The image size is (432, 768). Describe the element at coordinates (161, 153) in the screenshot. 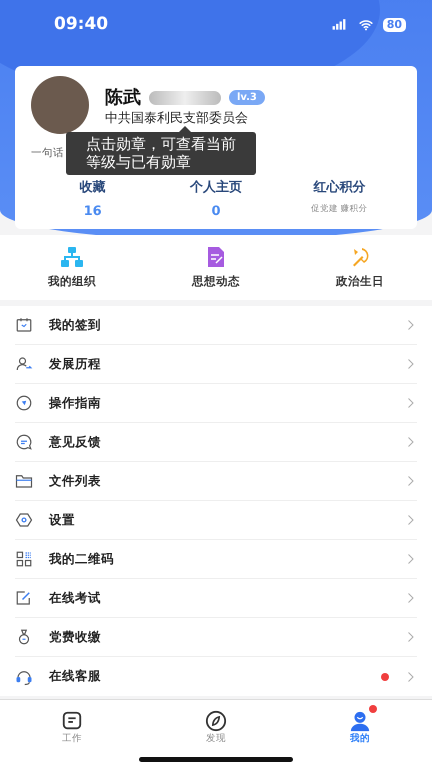

I see `tooltip: 点击勋章，可查看当前等级与已有勋章` at that location.